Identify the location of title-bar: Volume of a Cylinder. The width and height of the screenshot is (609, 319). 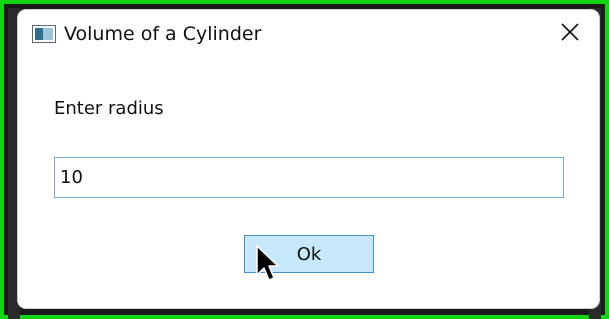
(308, 34).